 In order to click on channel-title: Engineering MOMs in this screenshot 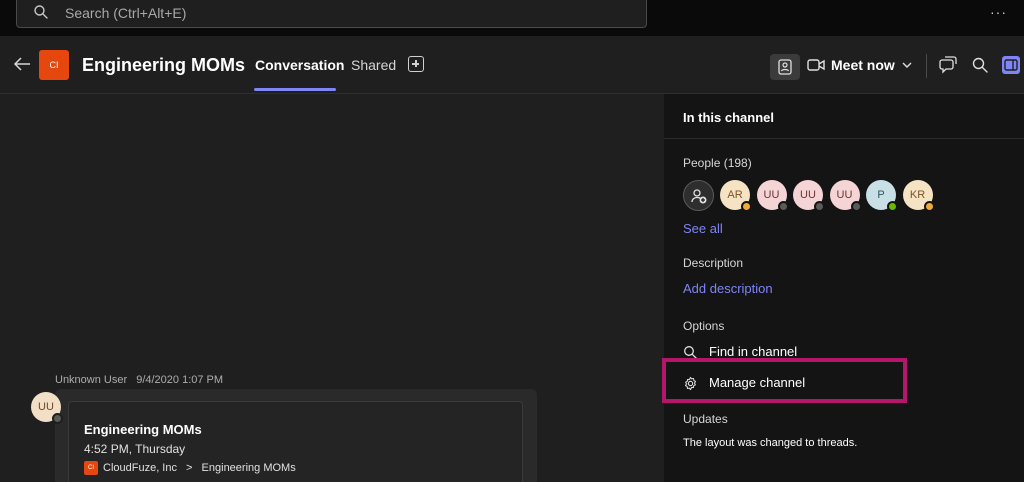, I will do `click(164, 65)`.